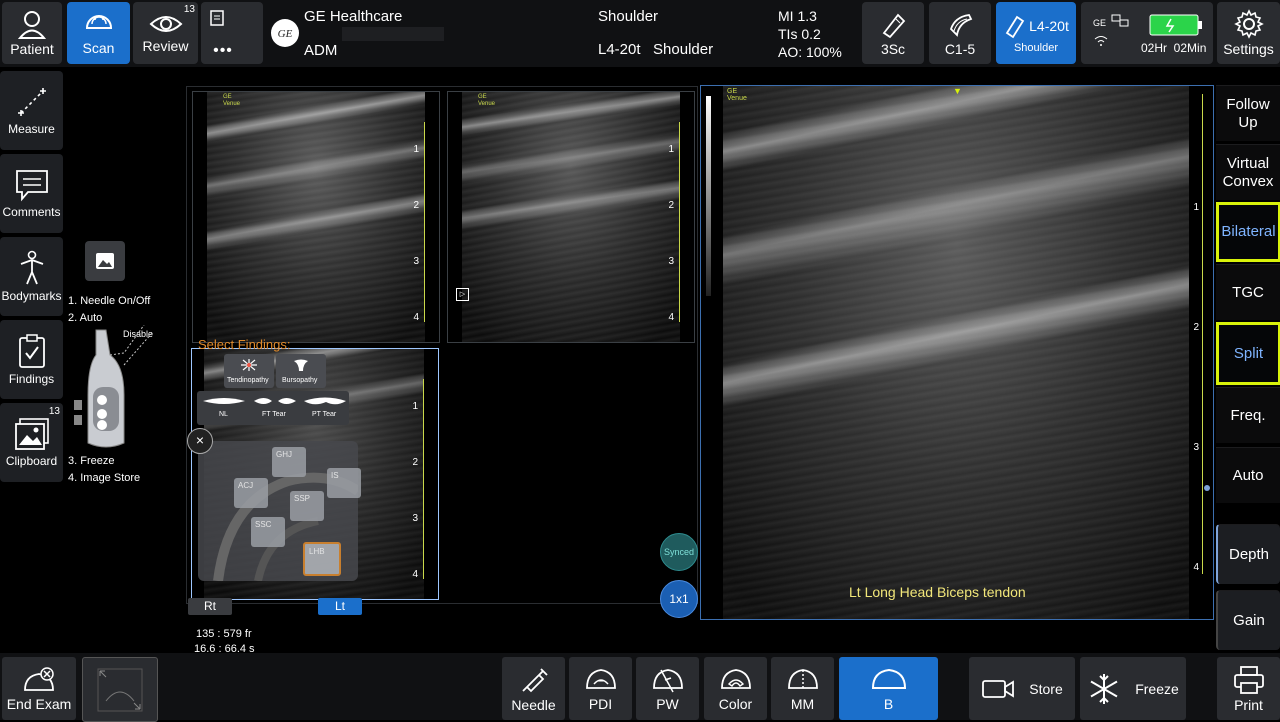  What do you see at coordinates (957, 91) in the screenshot?
I see `focus-marker-icon: ▼` at bounding box center [957, 91].